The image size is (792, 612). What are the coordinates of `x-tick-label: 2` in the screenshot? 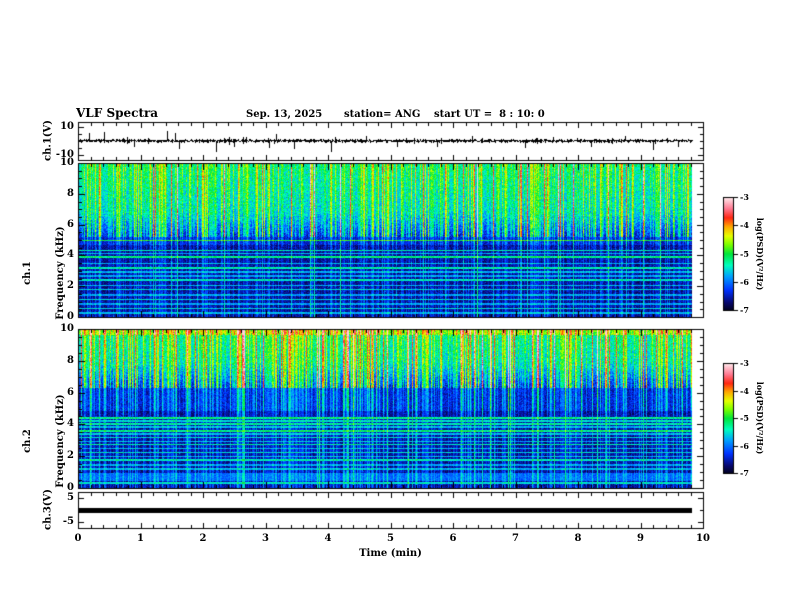 It's located at (203, 538).